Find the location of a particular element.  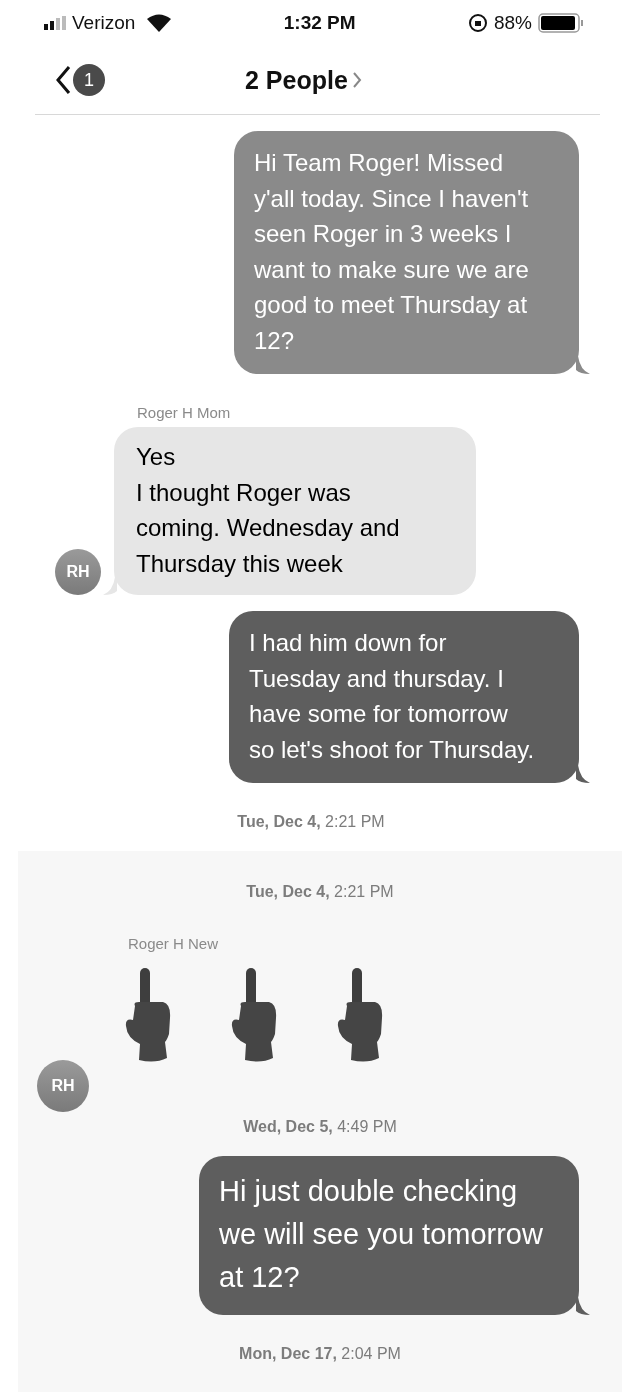

conversation-title: 2 People is located at coordinates (303, 80).